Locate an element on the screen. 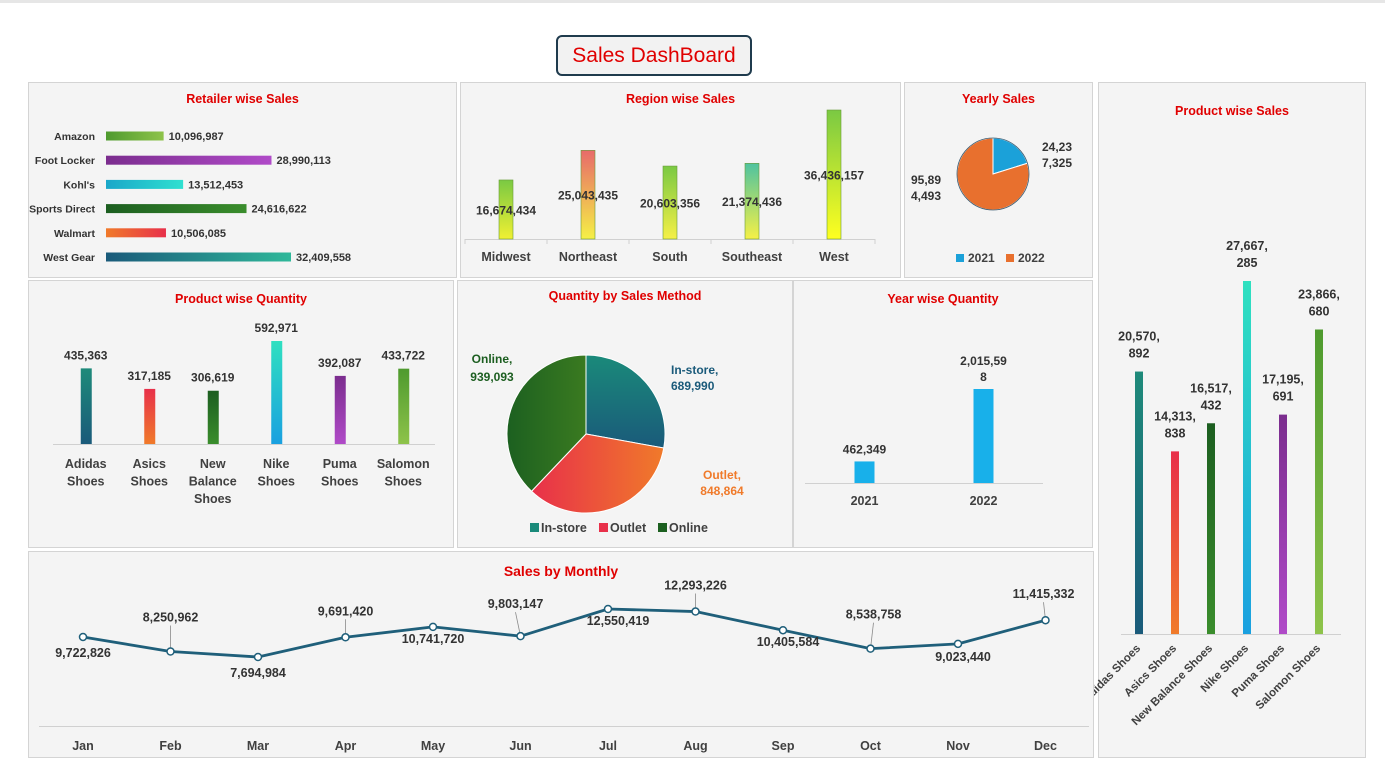 Image resolution: width=1385 pixels, height=769 pixels. category-label: Nike Shoes is located at coordinates (276, 473).